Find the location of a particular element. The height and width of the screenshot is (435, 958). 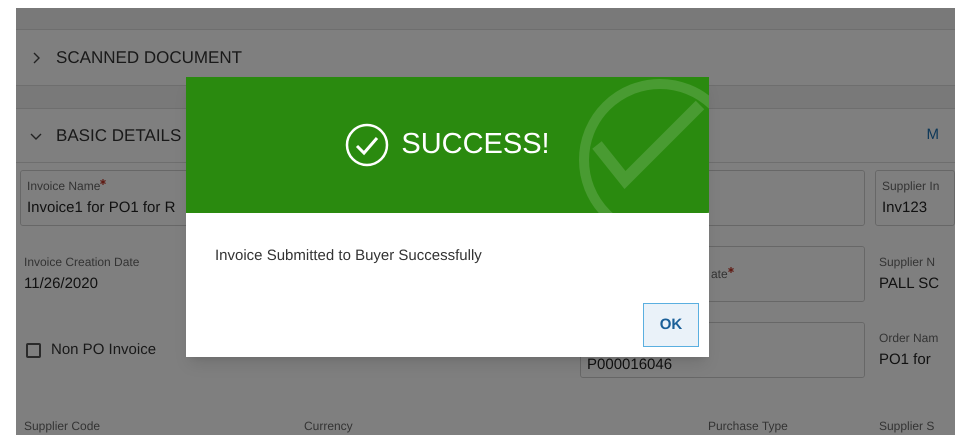

section-link: M is located at coordinates (932, 135).